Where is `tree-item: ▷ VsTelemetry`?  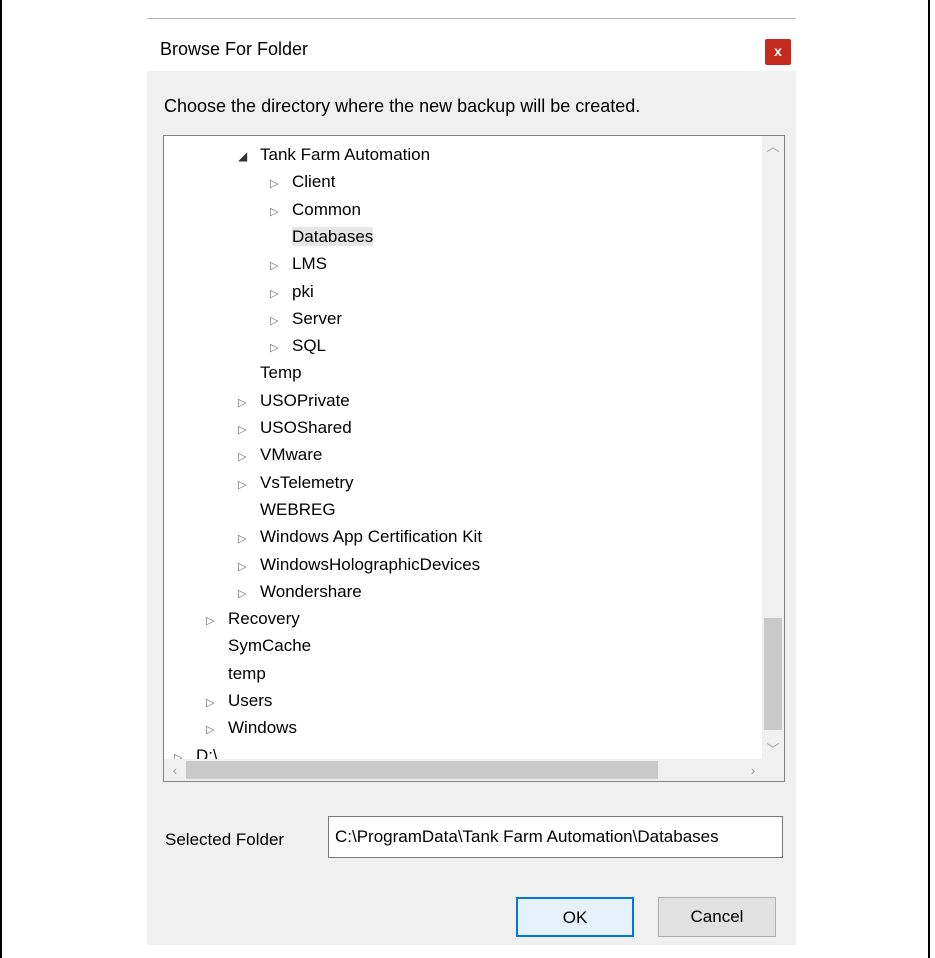
tree-item: ▷ VsTelemetry is located at coordinates (296, 483).